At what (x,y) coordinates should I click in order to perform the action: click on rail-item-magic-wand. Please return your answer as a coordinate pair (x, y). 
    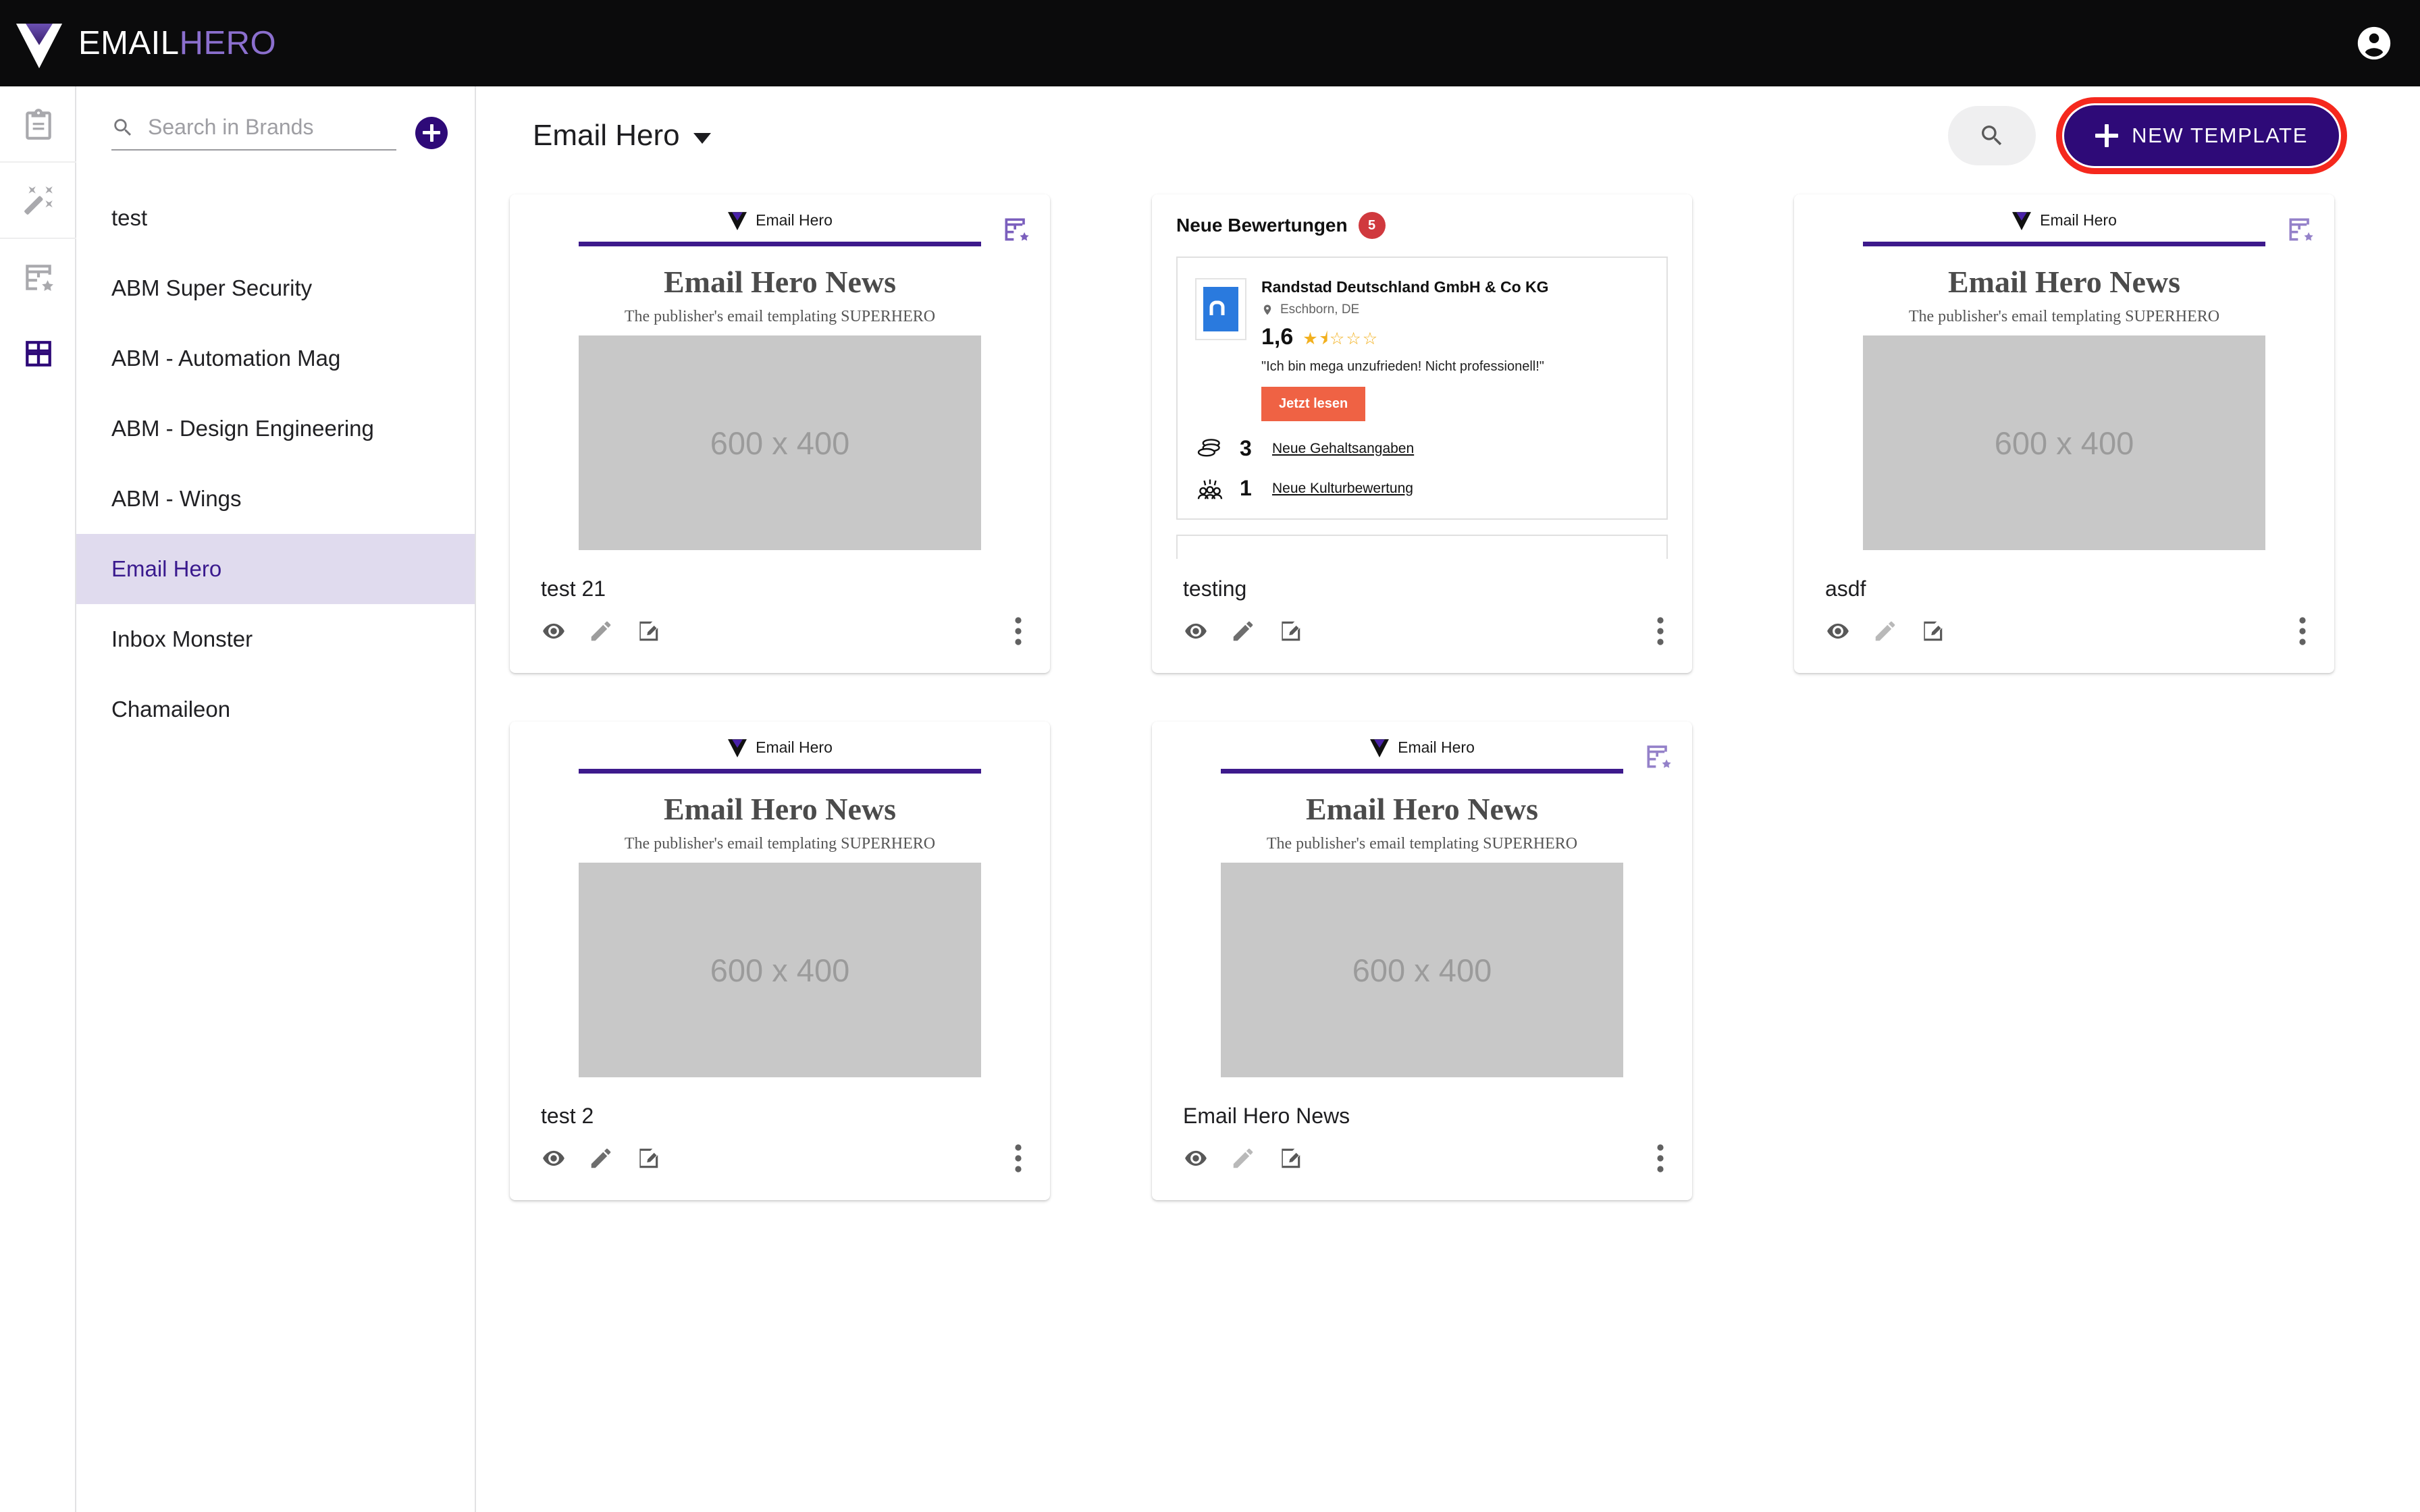
    Looking at the image, I should click on (38, 201).